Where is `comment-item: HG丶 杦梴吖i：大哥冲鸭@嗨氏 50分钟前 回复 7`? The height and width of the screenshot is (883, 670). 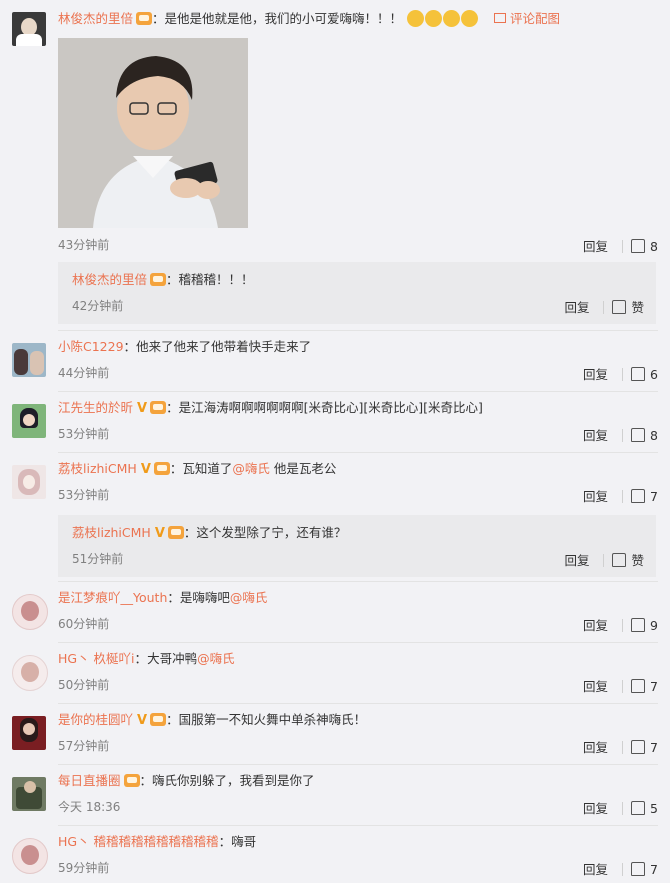
comment-item: HG丶 杦梴吖i：大哥冲鸭@嗨氏 50分钟前 回复 7 is located at coordinates (335, 677).